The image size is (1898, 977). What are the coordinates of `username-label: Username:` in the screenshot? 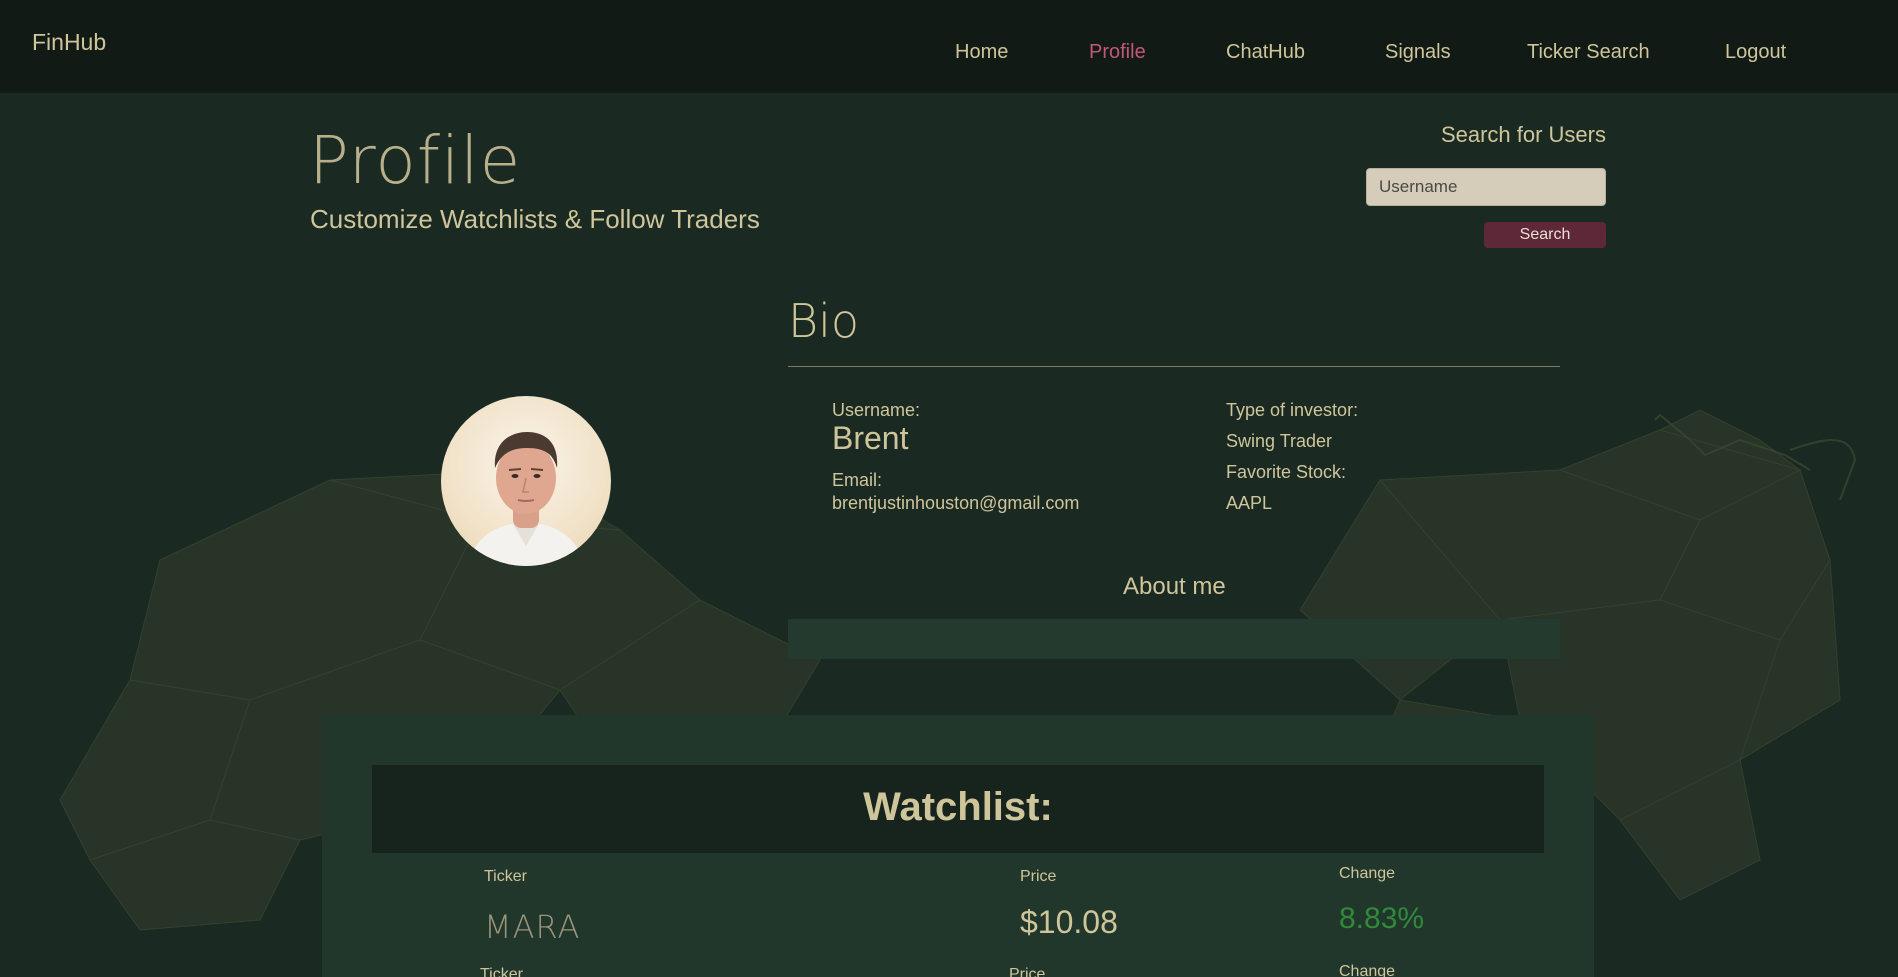 It's located at (876, 410).